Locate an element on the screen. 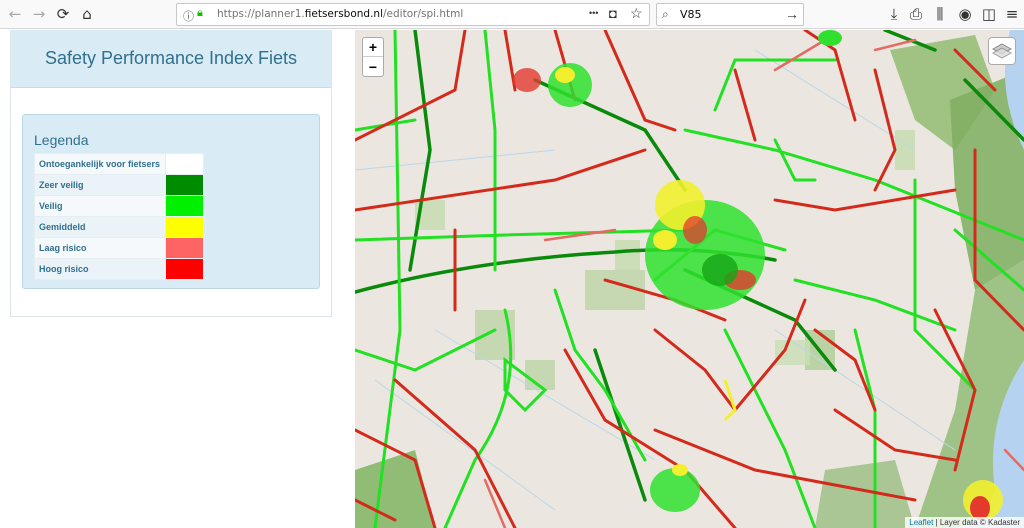  legend-row: Gemiddeld is located at coordinates (119, 227).